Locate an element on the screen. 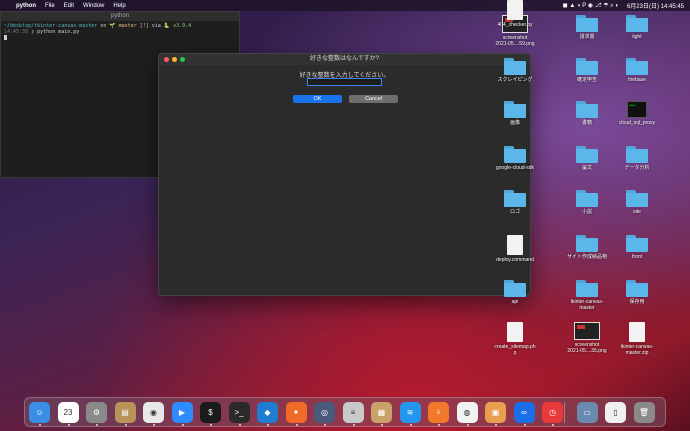  terminal-cursor is located at coordinates (5, 37).